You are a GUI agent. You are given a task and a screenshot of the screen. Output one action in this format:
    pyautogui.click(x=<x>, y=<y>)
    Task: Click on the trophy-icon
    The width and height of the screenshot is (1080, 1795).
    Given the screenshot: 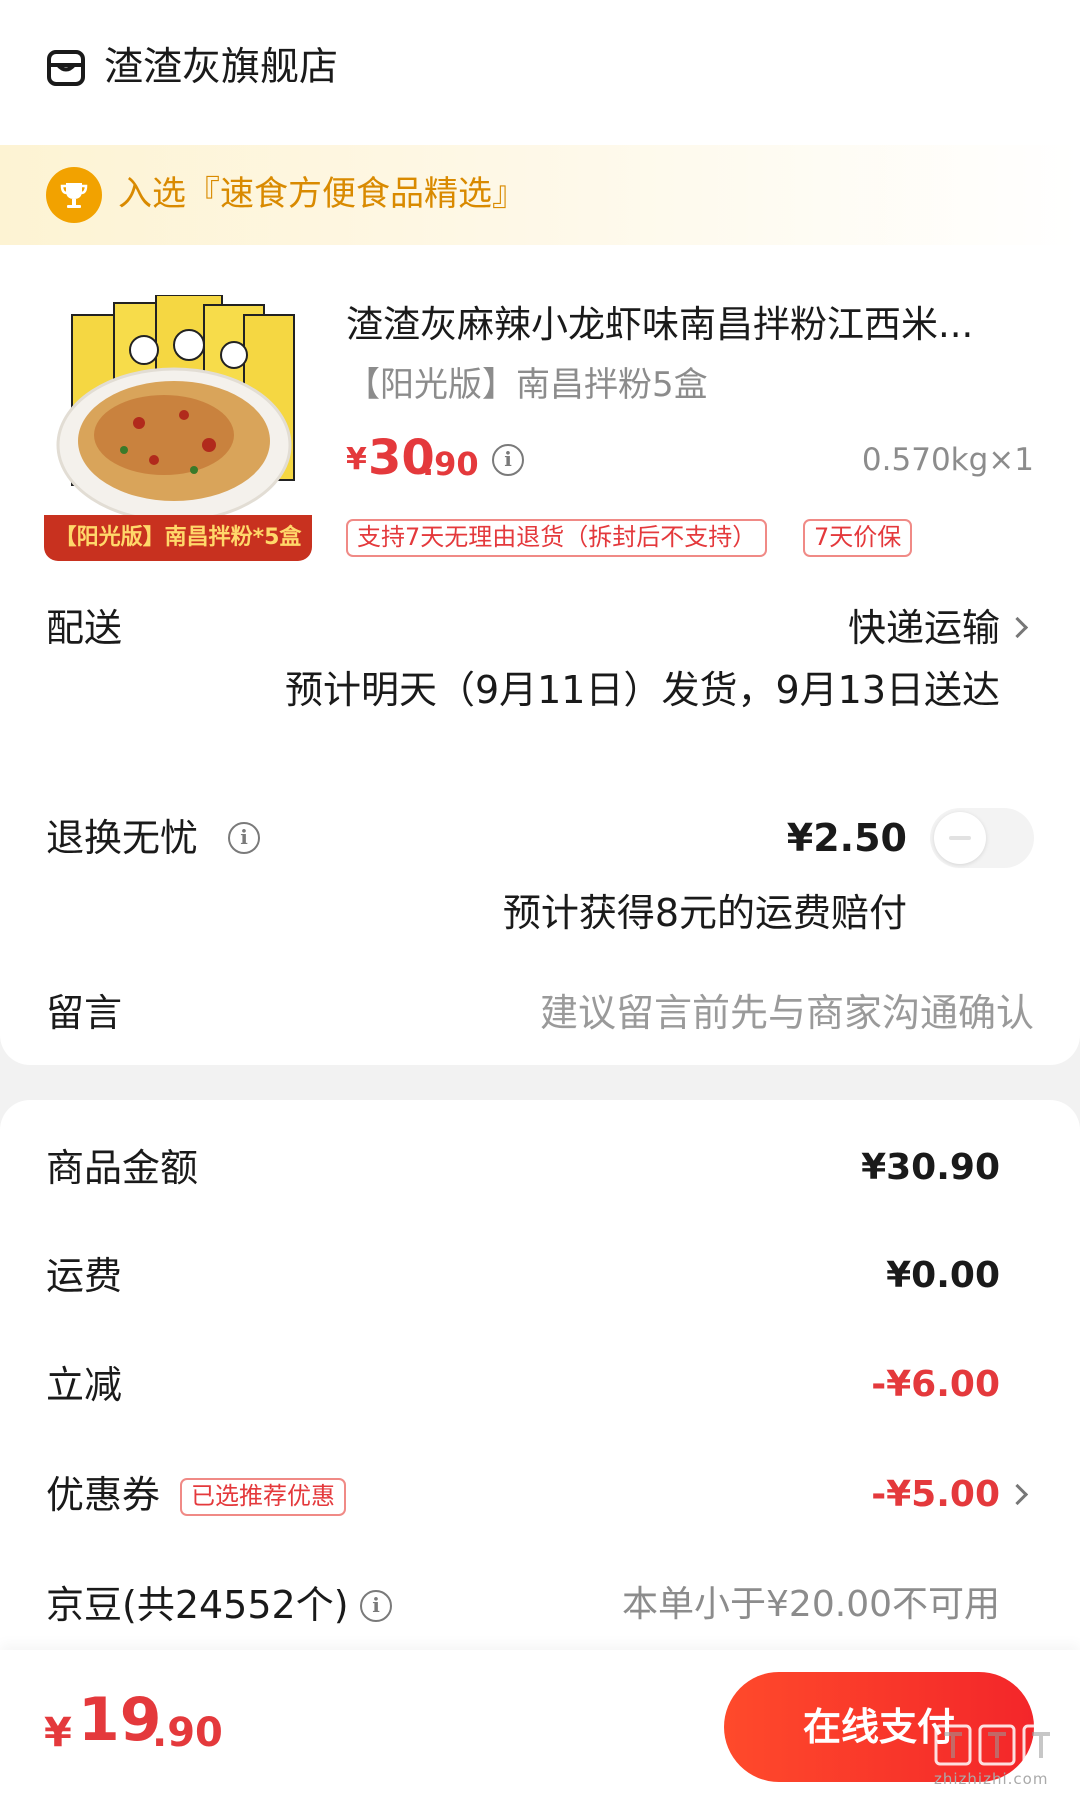 What is the action you would take?
    pyautogui.click(x=74, y=195)
    